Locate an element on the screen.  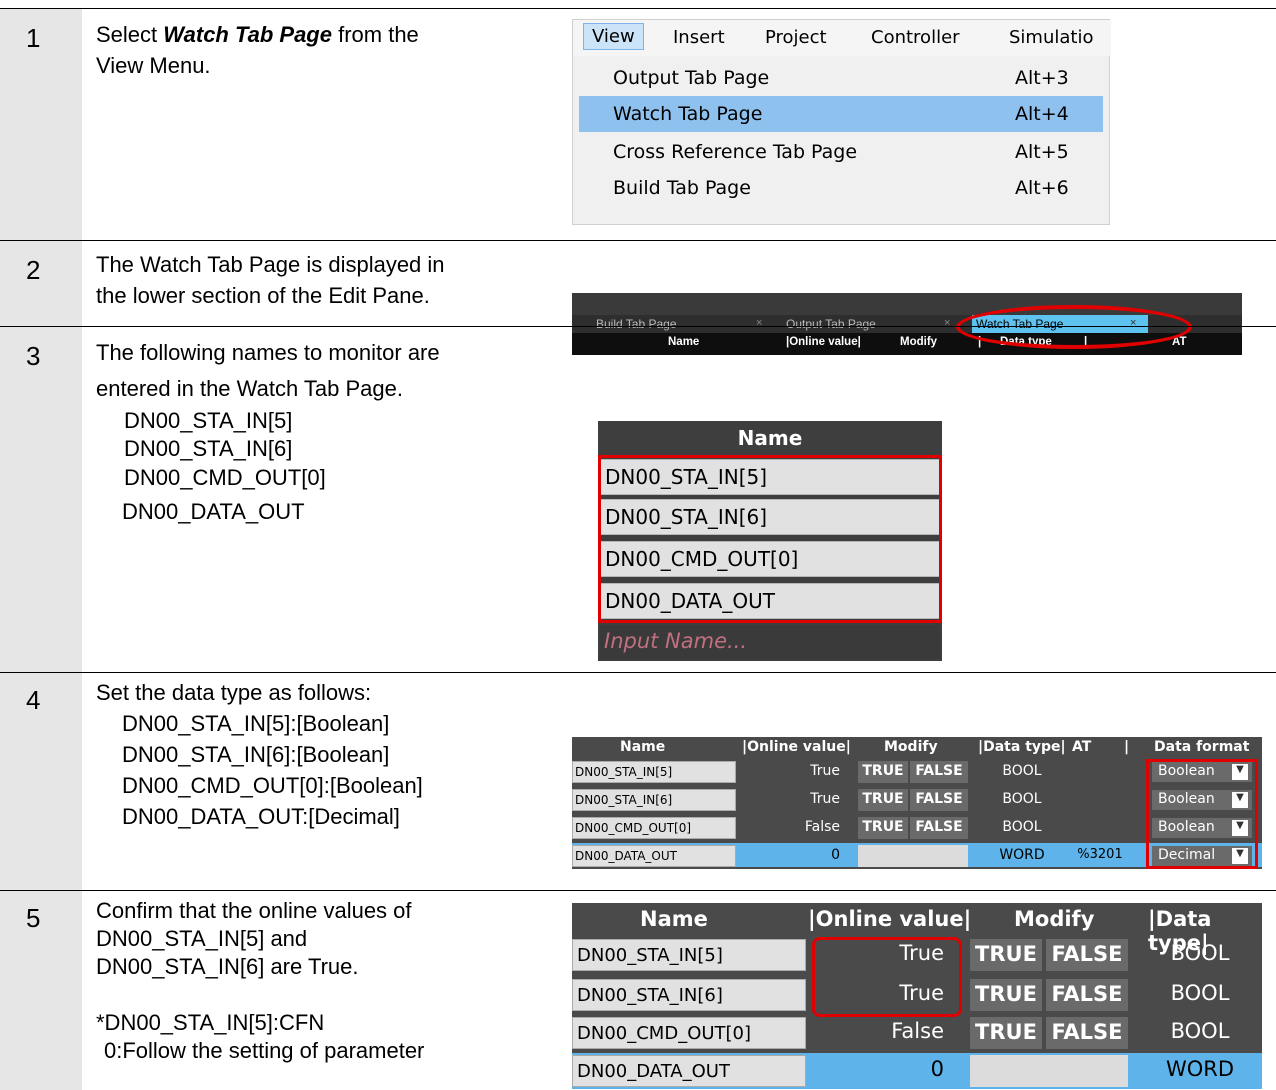
step-text: *DN00_STA_IN[5]:CFN is located at coordinates (210, 1022).